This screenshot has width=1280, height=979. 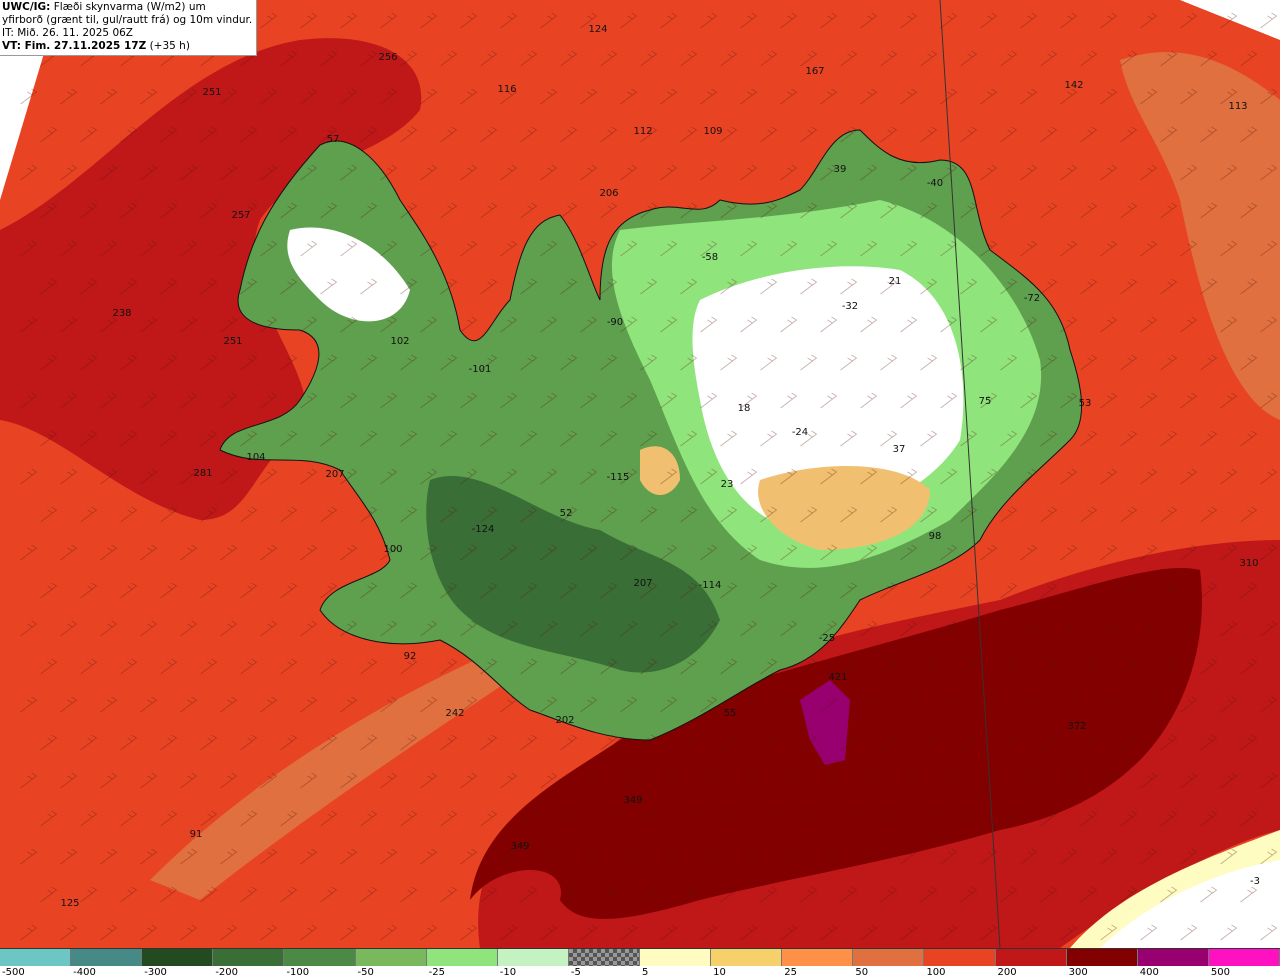 I want to click on flux-value-label: -40, so click(x=935, y=183).